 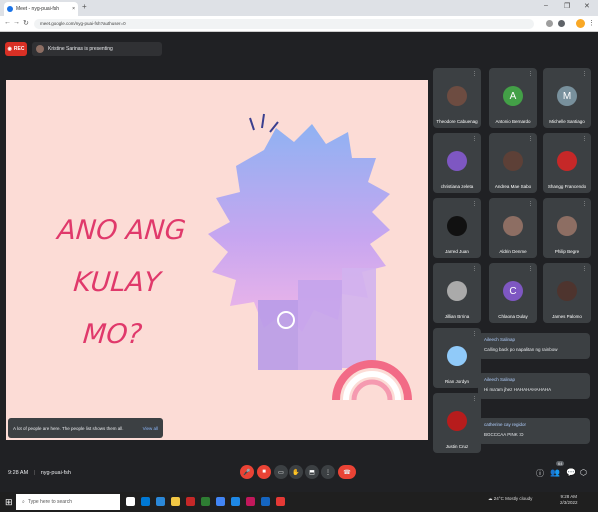 What do you see at coordinates (130, 501) in the screenshot?
I see `task-view-icon` at bounding box center [130, 501].